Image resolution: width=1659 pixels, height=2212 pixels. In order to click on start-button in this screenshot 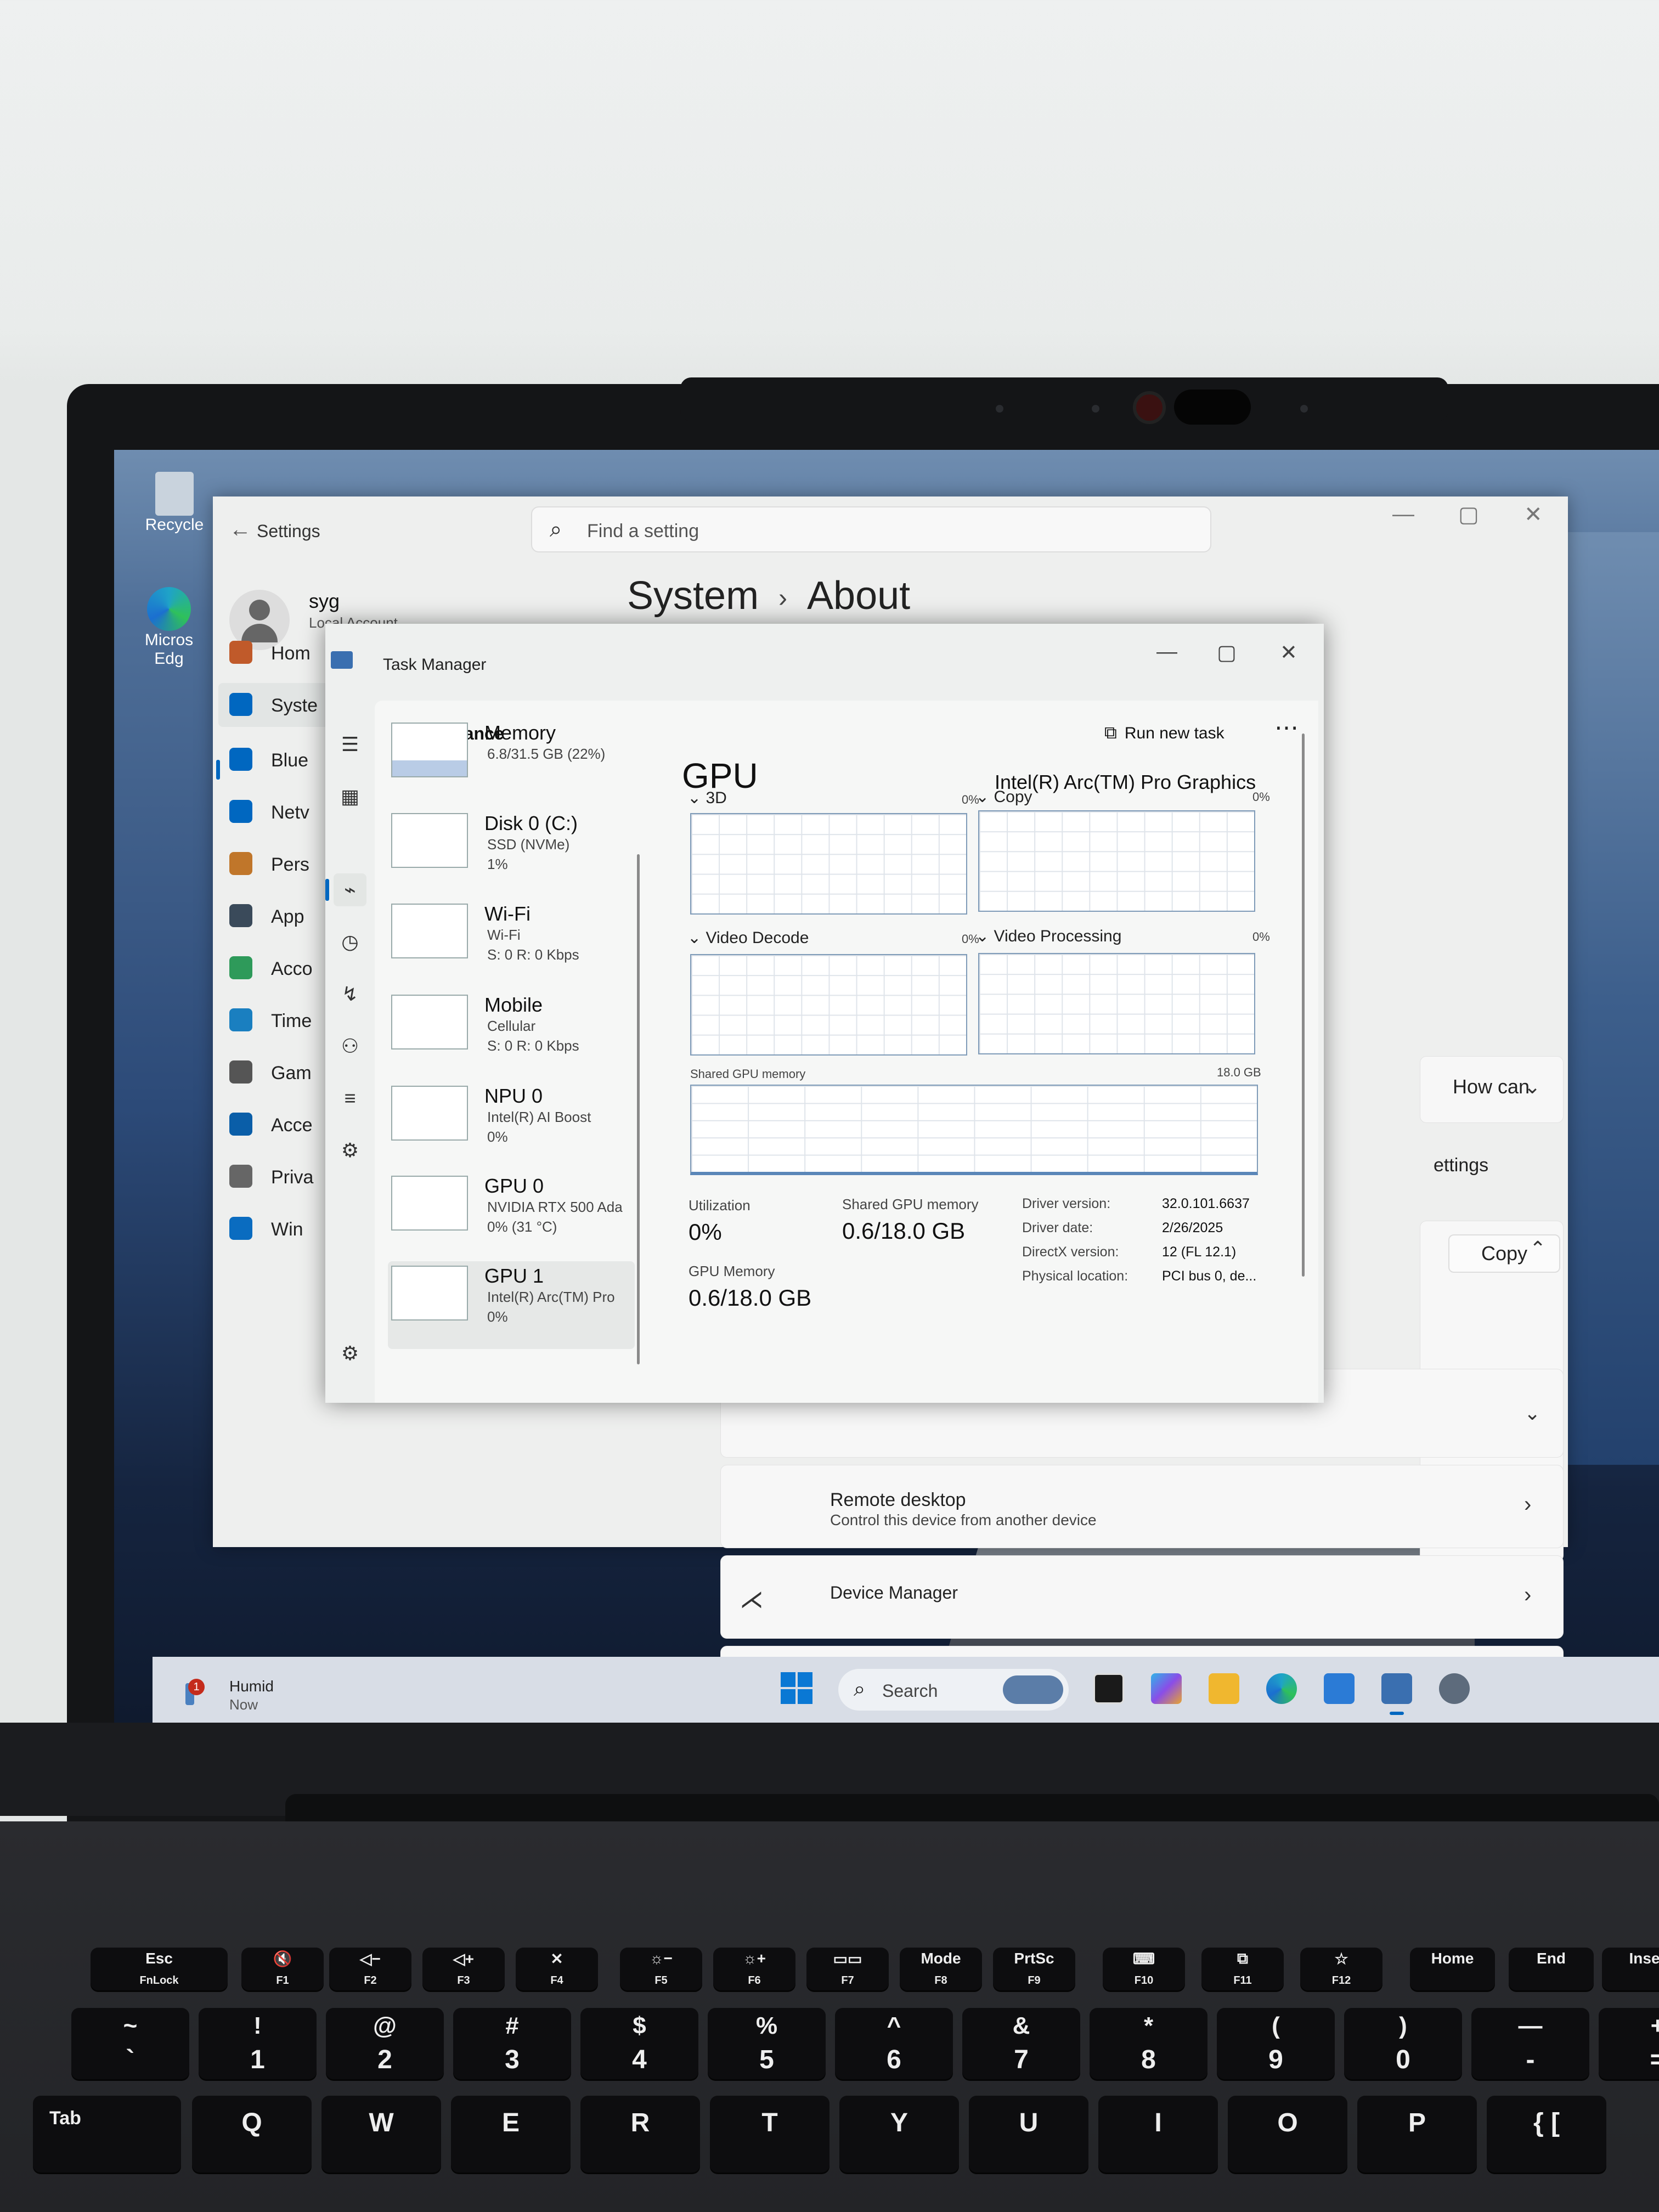, I will do `click(797, 1689)`.